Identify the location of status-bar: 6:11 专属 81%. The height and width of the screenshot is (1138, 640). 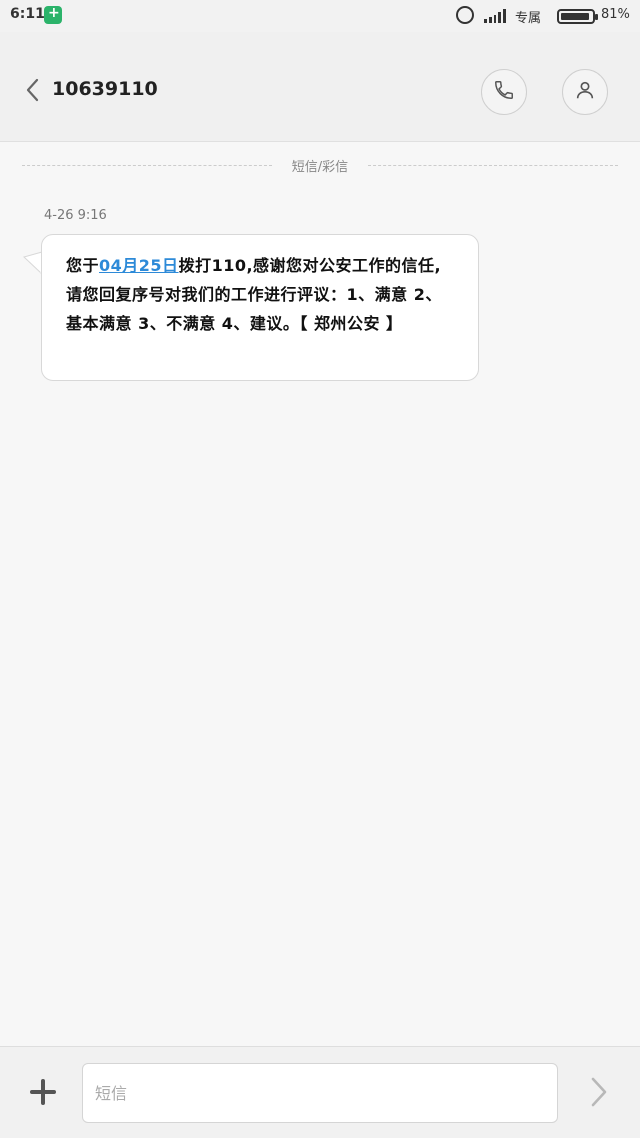
(320, 16).